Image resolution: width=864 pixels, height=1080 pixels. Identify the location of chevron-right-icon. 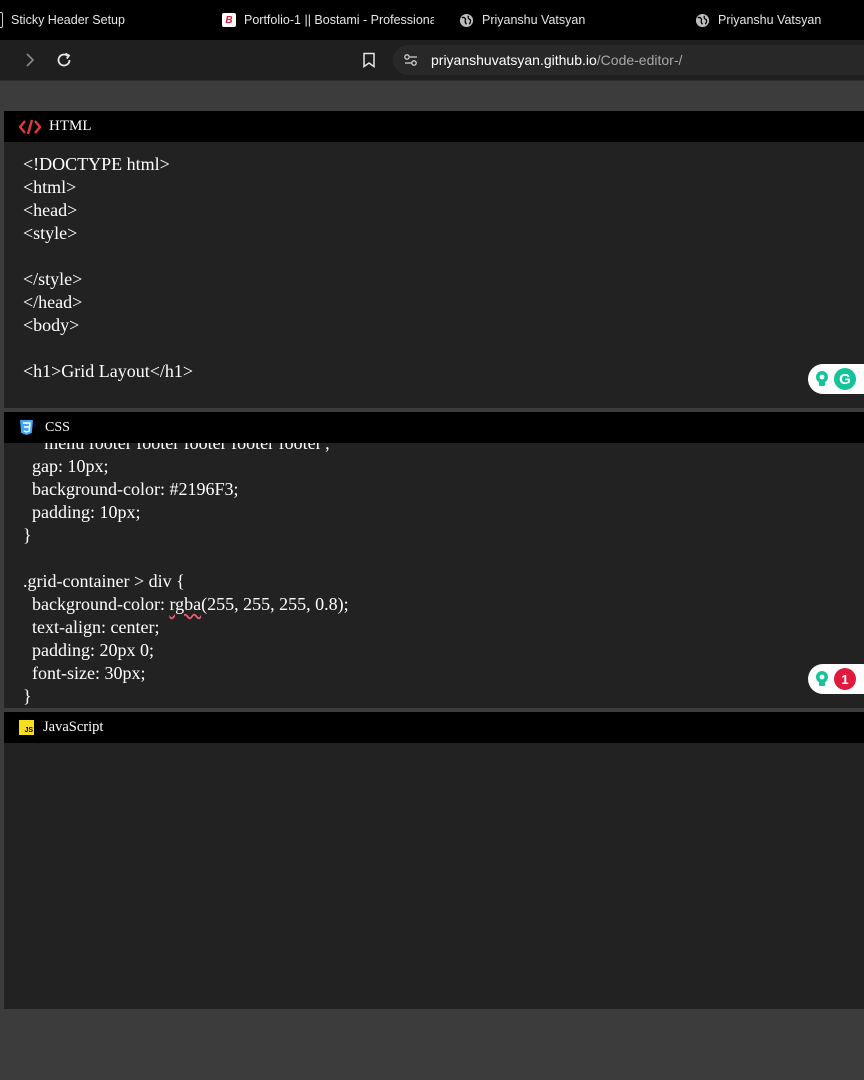
(30, 60).